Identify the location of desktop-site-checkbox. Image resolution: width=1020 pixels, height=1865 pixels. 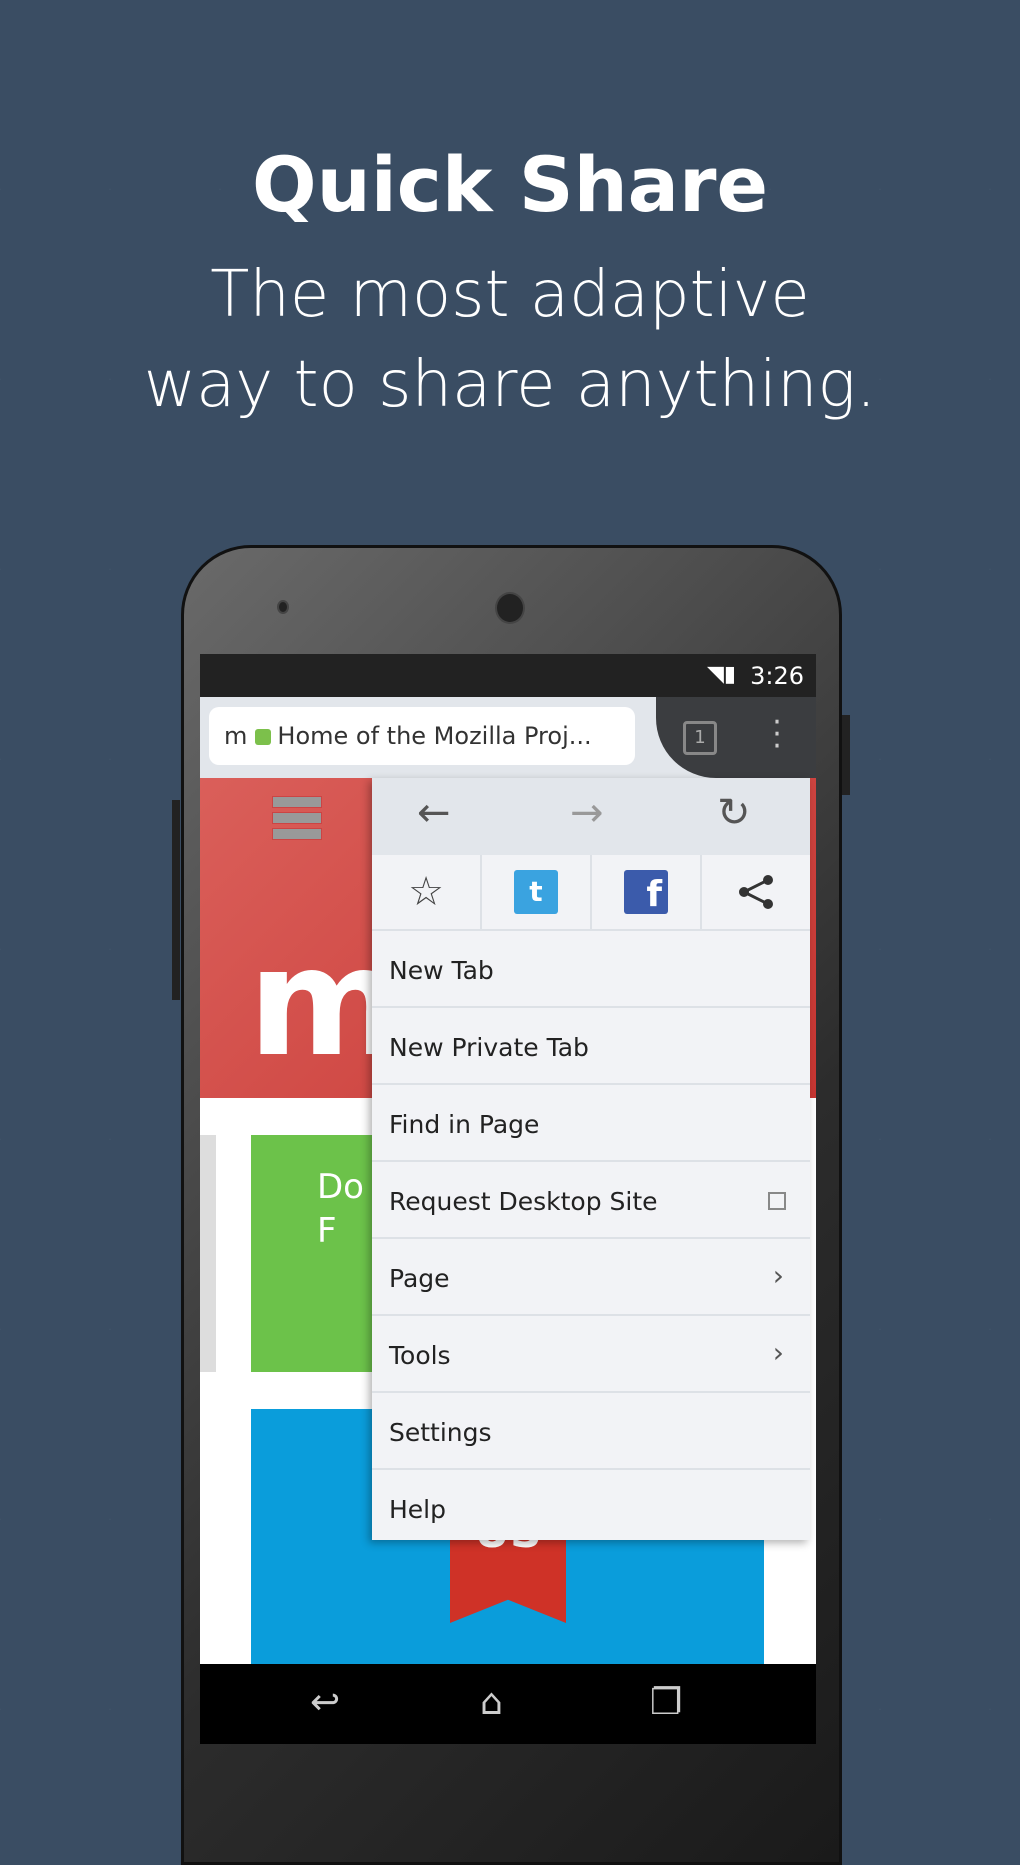
(777, 1201).